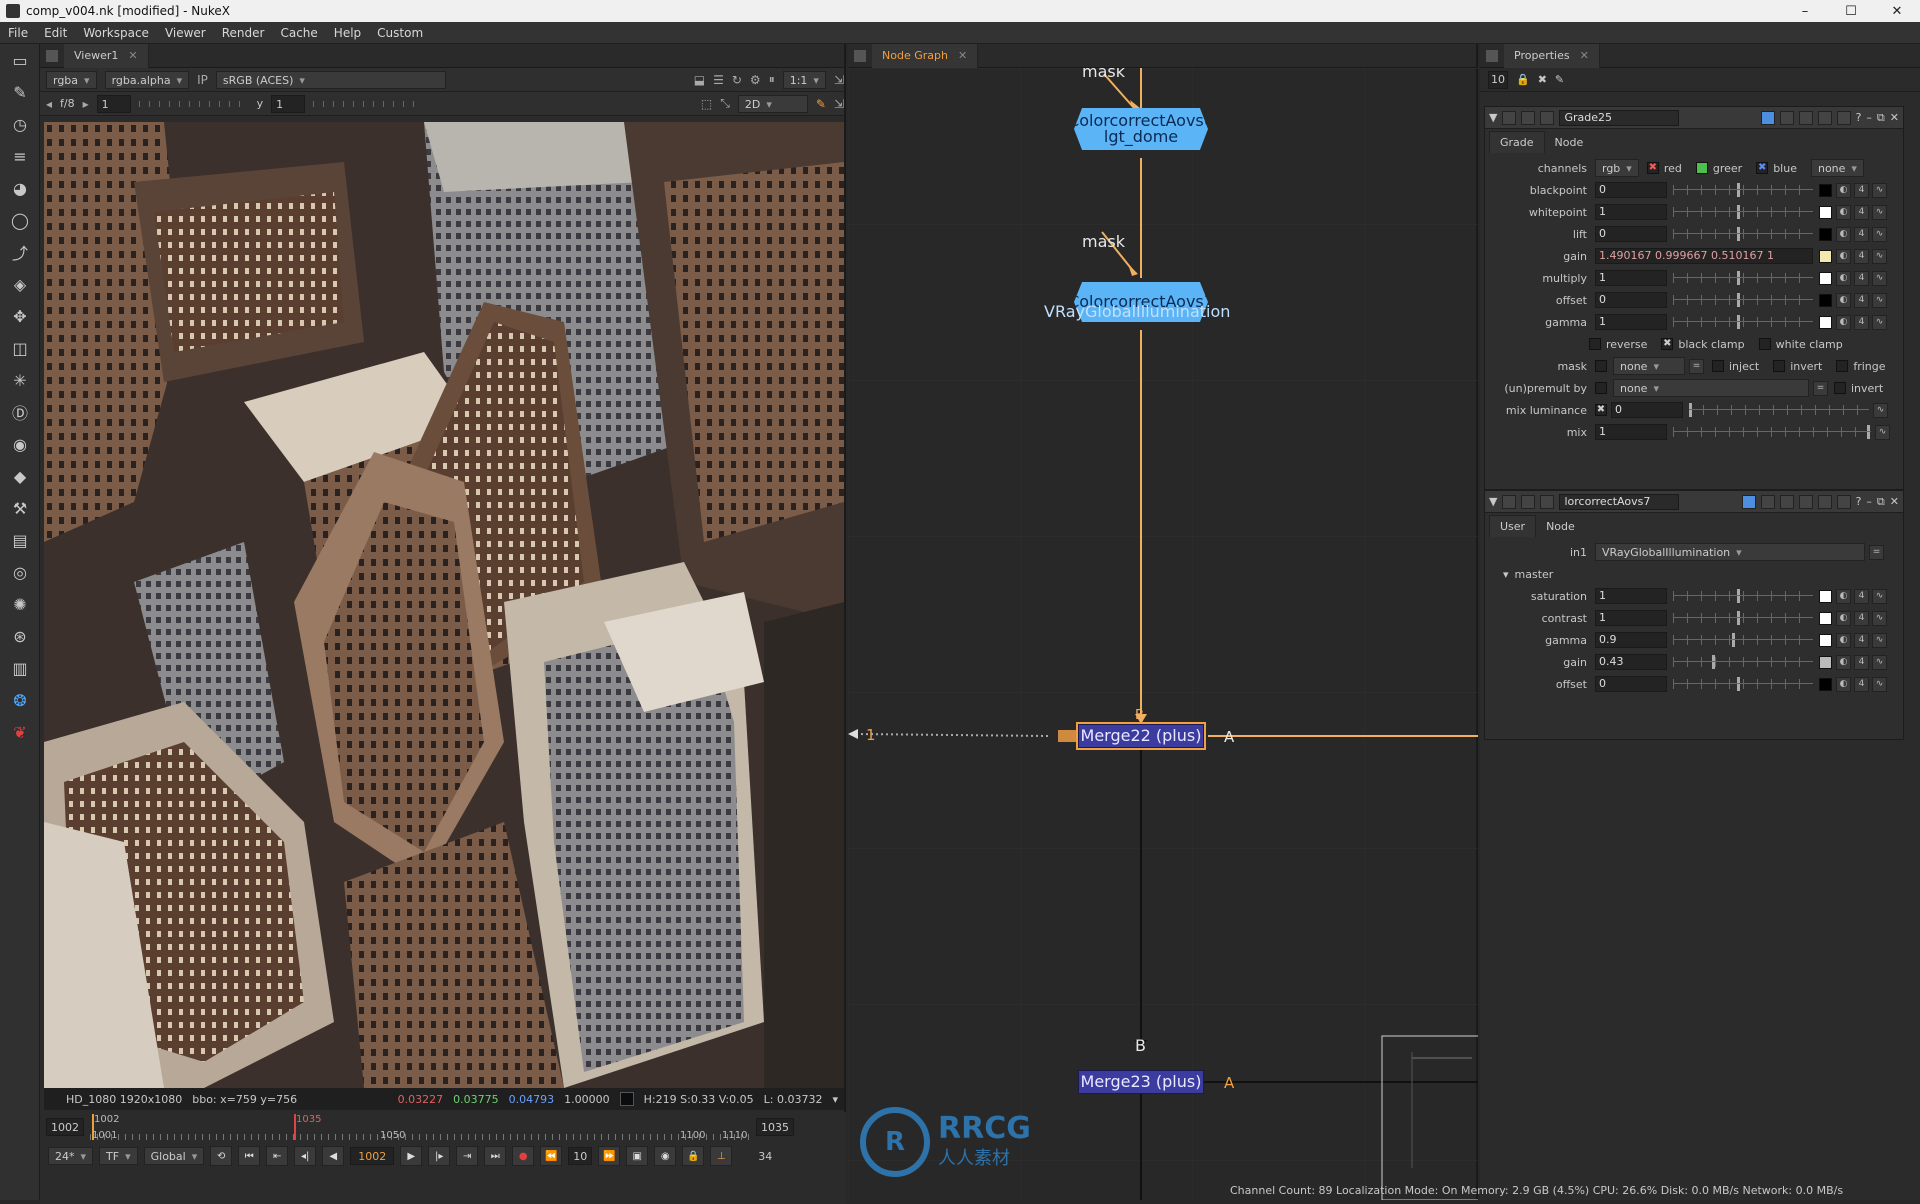  Describe the element at coordinates (1859, 501) in the screenshot. I see `help-icon: ?` at that location.